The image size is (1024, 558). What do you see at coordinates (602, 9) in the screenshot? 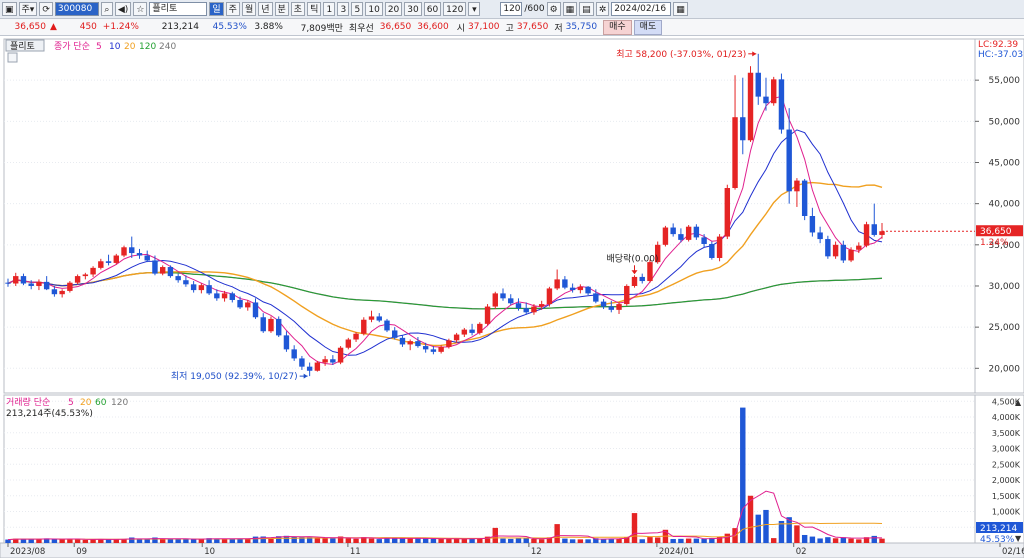
I see `gear-icon: ✲` at bounding box center [602, 9].